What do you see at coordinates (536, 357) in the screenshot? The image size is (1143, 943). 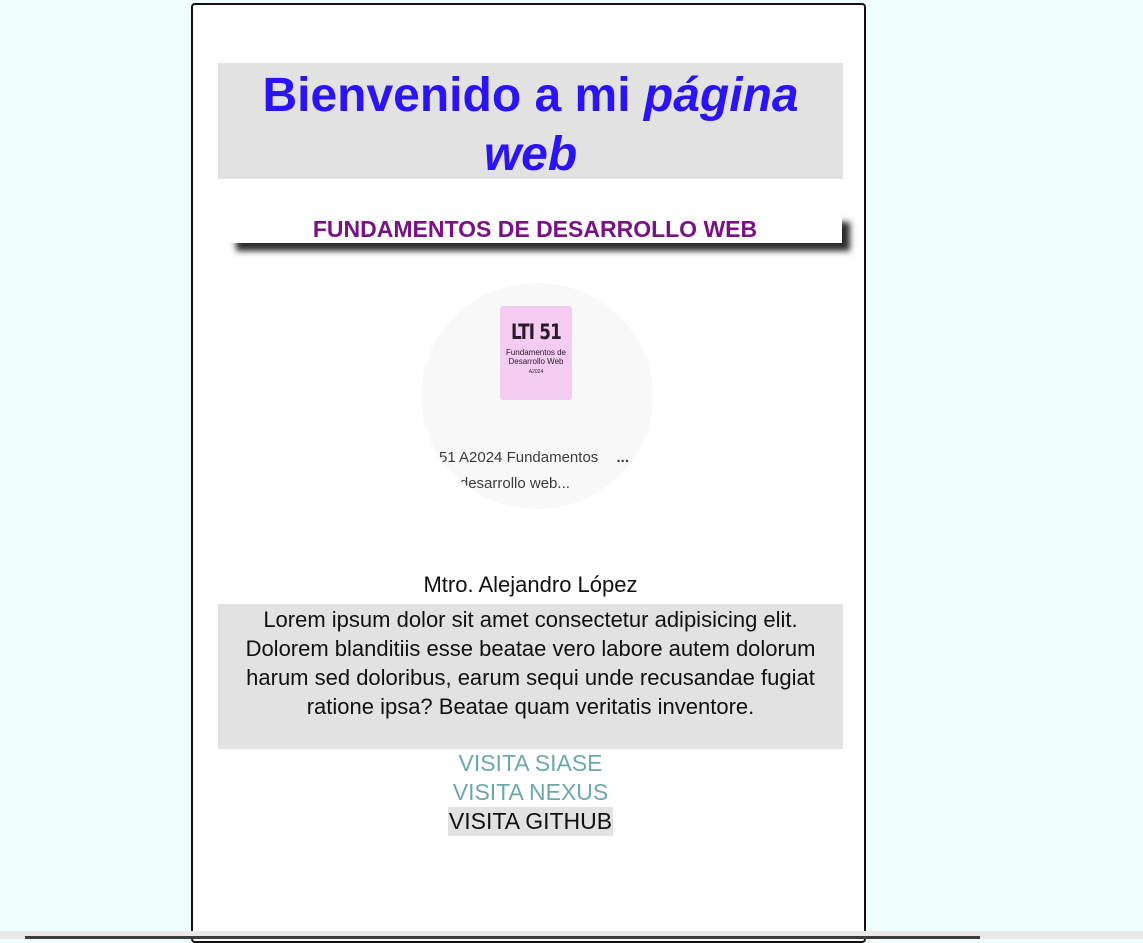 I see `cover-subtitle: Fundamentos de Desarrollo Web` at bounding box center [536, 357].